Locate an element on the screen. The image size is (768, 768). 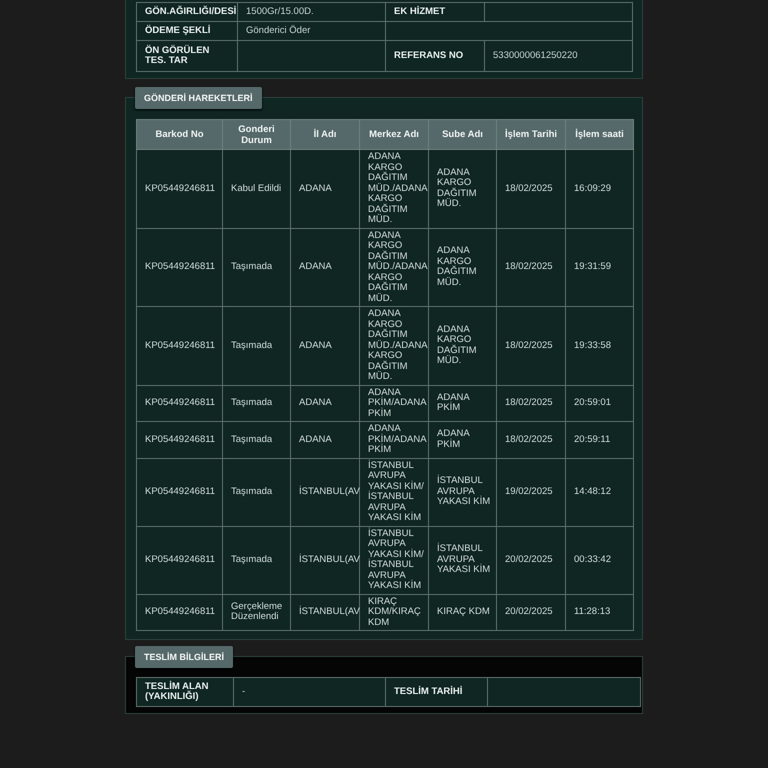
table-cell: 19/02/2025 is located at coordinates (531, 492).